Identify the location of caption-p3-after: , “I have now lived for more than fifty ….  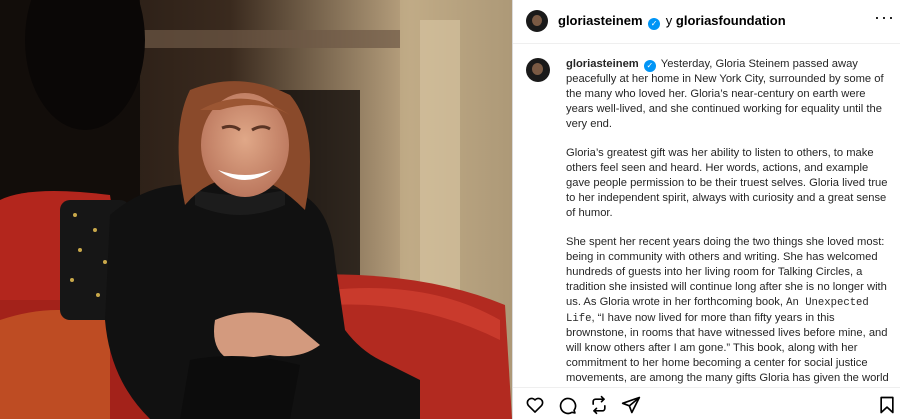
(727, 349).